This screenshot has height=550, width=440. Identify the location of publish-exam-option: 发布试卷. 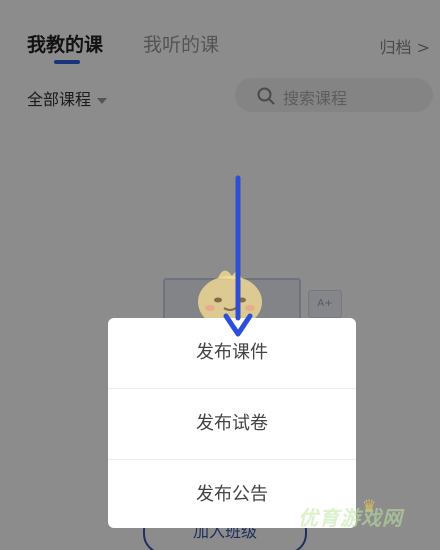
(232, 424).